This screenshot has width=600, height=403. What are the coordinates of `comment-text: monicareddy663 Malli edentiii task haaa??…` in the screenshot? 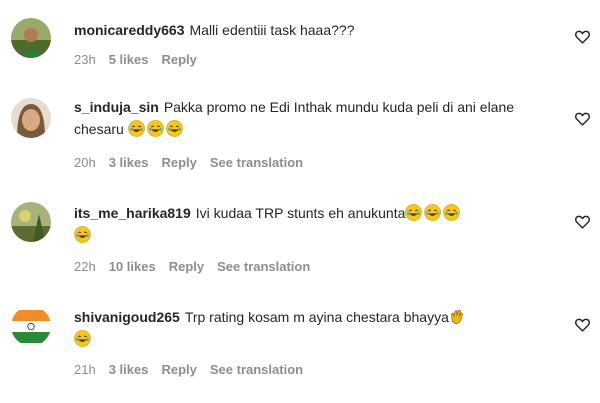 It's located at (313, 30).